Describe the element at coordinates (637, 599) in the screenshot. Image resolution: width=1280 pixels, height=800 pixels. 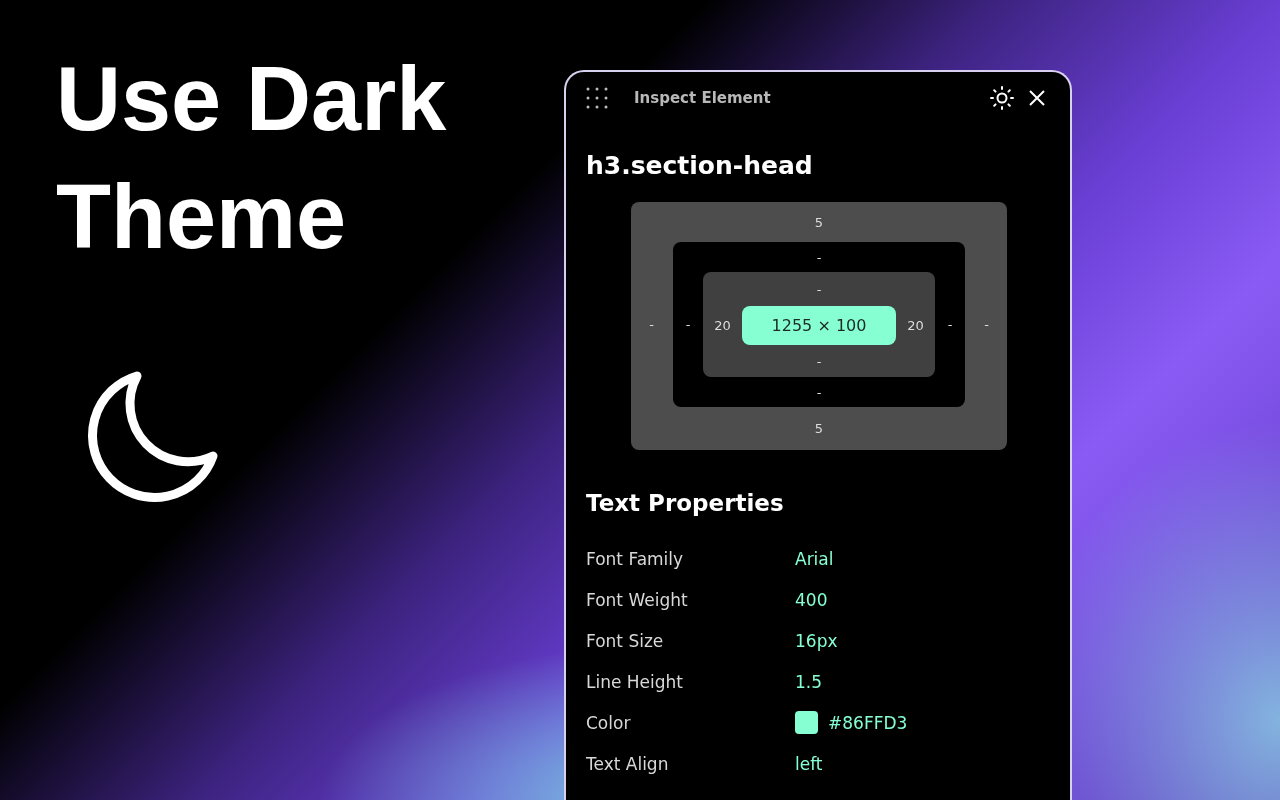
I see `property-label: Font Weight` at that location.